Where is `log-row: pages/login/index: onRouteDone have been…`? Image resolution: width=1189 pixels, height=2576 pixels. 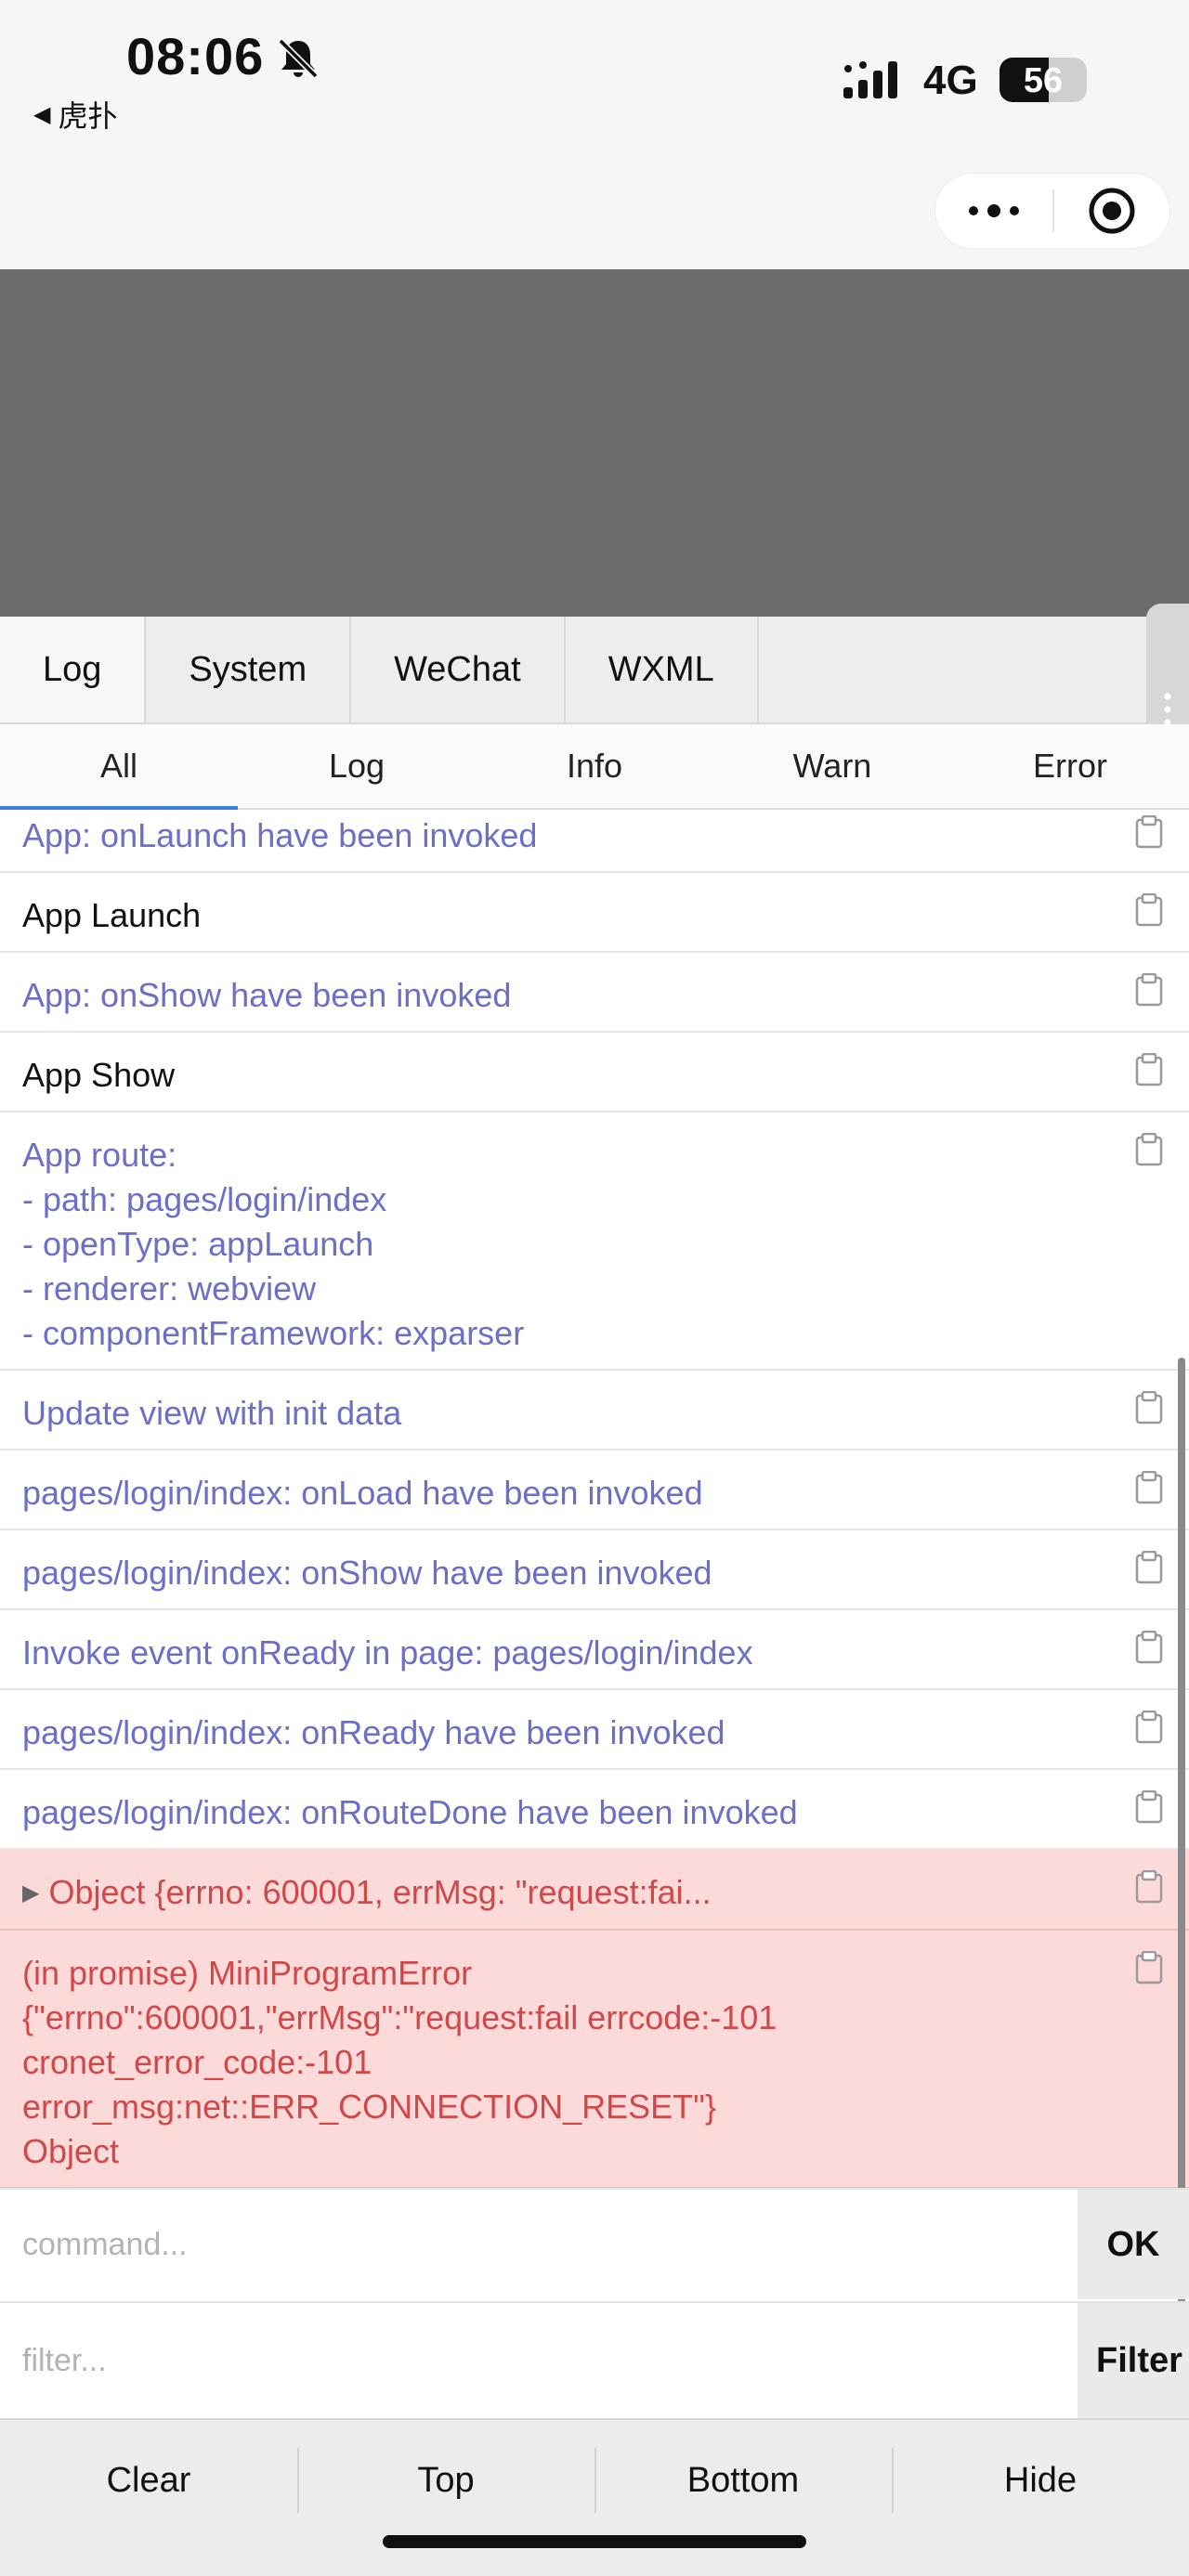
log-row: pages/login/index: onRouteDone have been… is located at coordinates (594, 1810).